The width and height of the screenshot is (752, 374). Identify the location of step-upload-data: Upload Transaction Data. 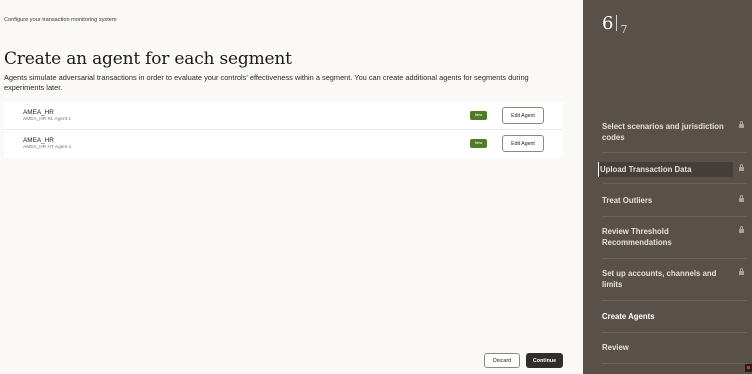
(667, 169).